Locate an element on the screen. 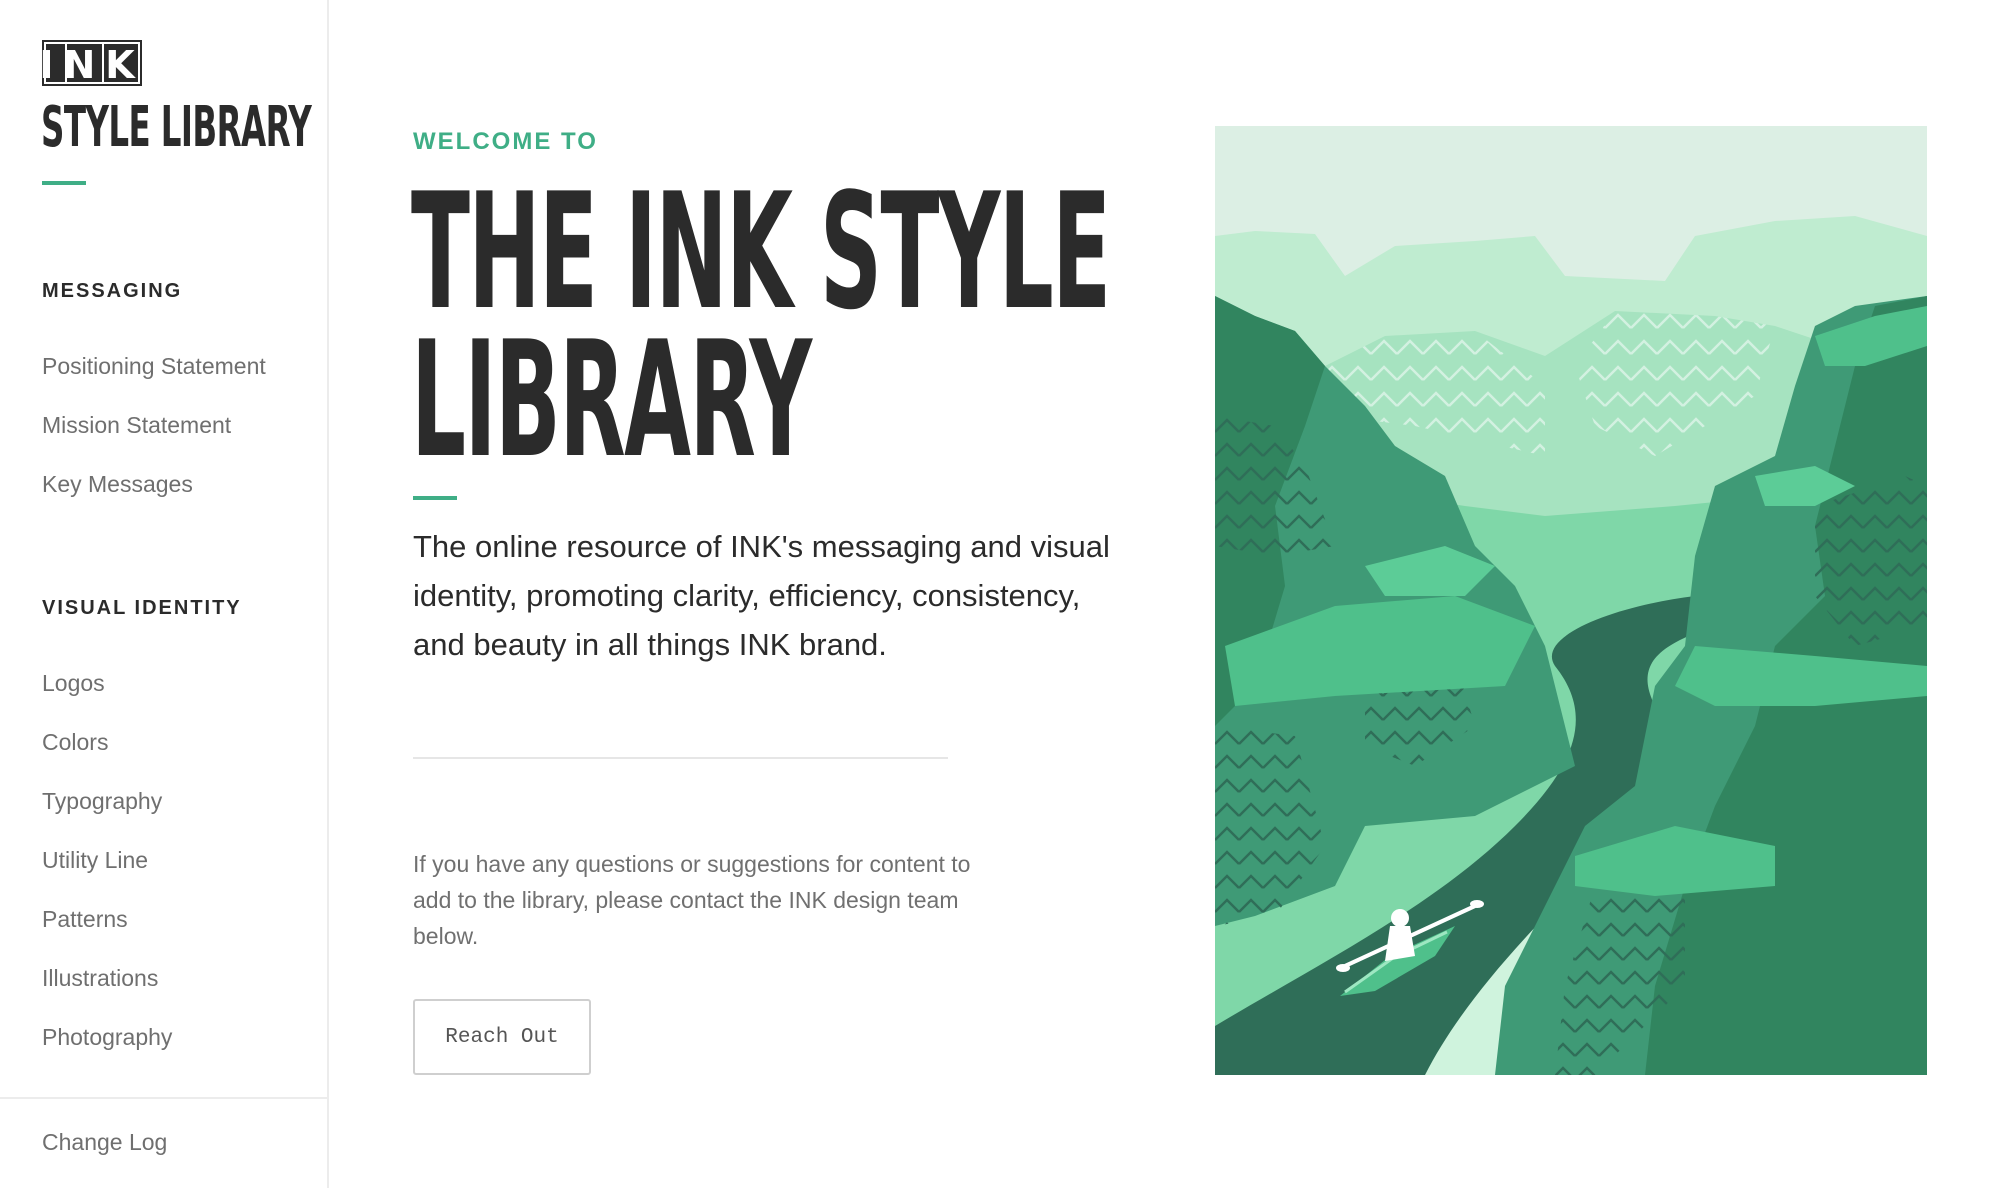  nav-heading-messaging: MESSAGING is located at coordinates (112, 291).